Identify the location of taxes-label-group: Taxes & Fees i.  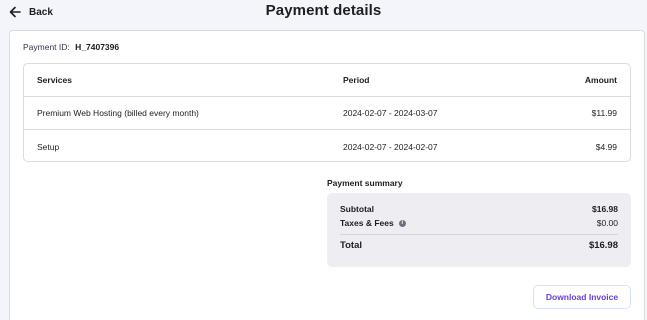
(373, 223).